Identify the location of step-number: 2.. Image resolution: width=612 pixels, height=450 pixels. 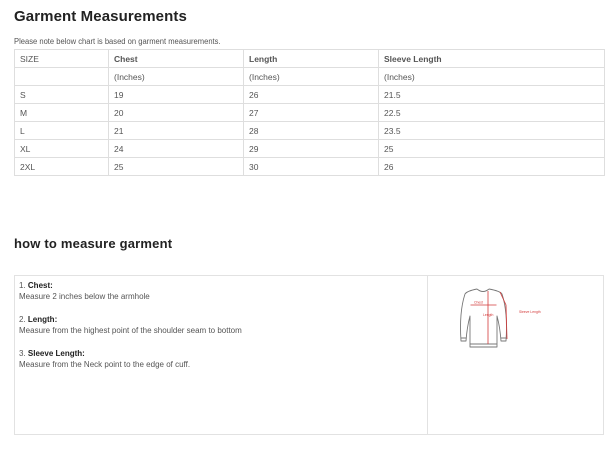
(22, 319).